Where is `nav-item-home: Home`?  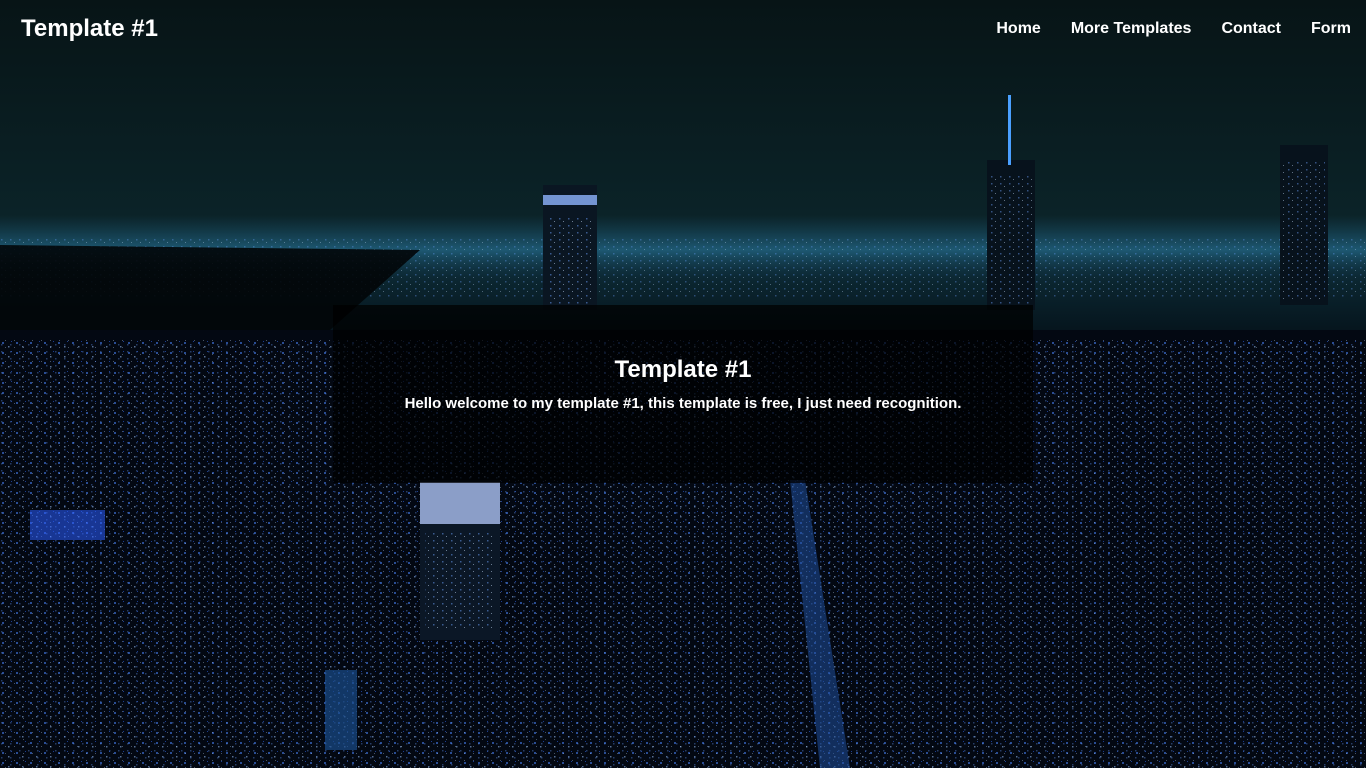 nav-item-home: Home is located at coordinates (1018, 29).